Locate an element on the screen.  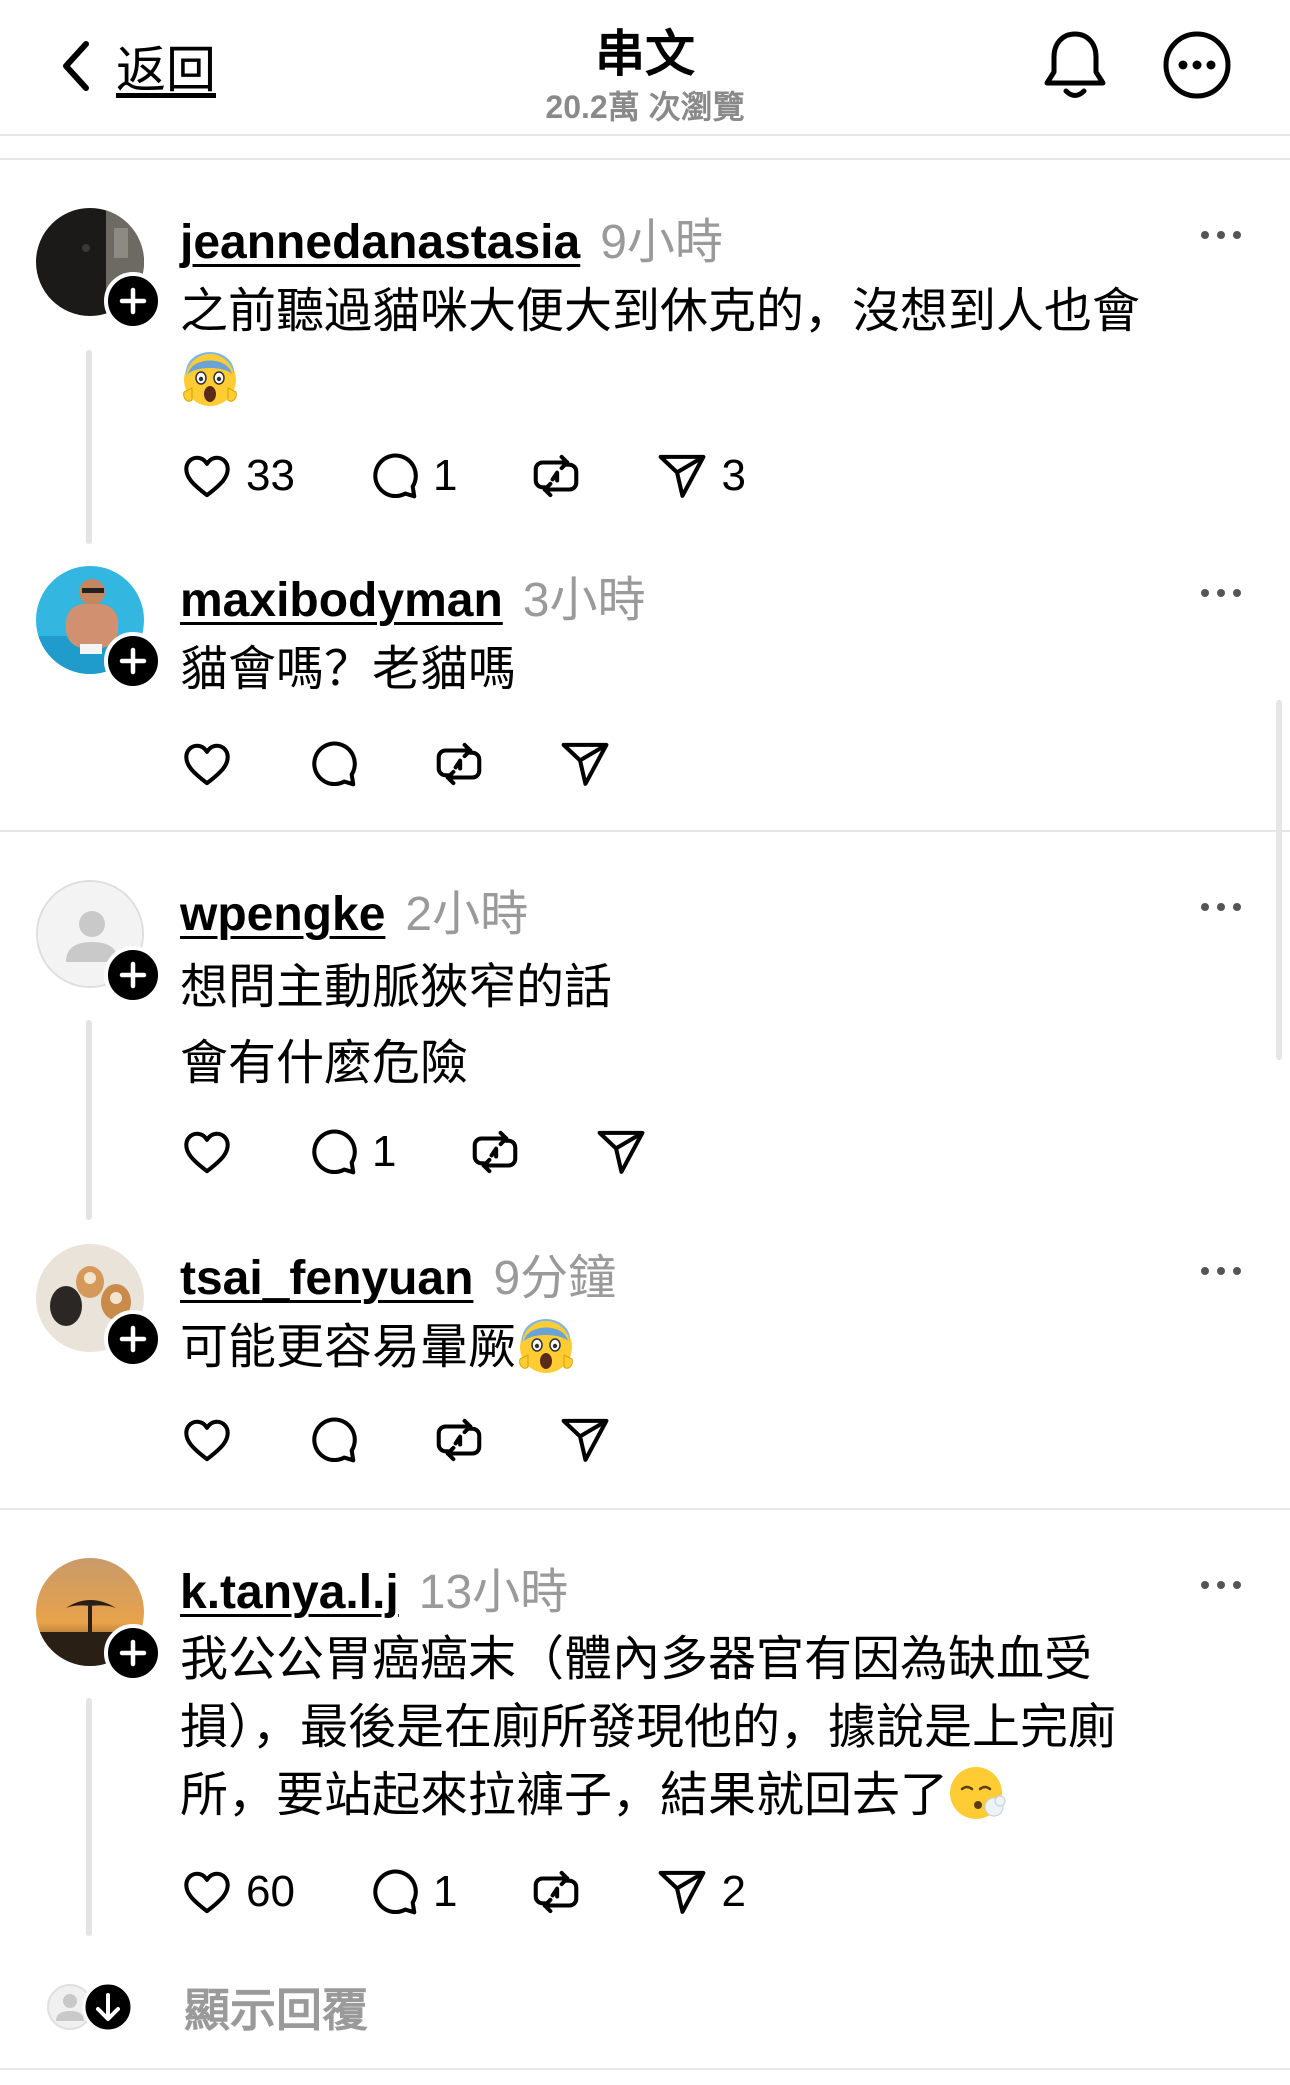
bell-icon is located at coordinates (1075, 66).